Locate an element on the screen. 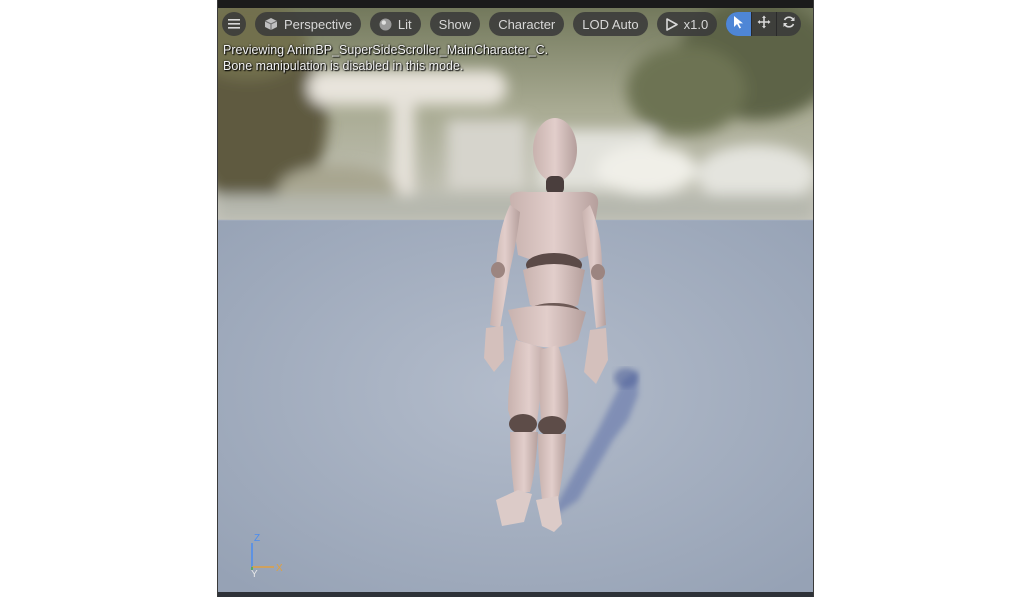 The image size is (1031, 597). hamburger-menu-icon is located at coordinates (234, 24).